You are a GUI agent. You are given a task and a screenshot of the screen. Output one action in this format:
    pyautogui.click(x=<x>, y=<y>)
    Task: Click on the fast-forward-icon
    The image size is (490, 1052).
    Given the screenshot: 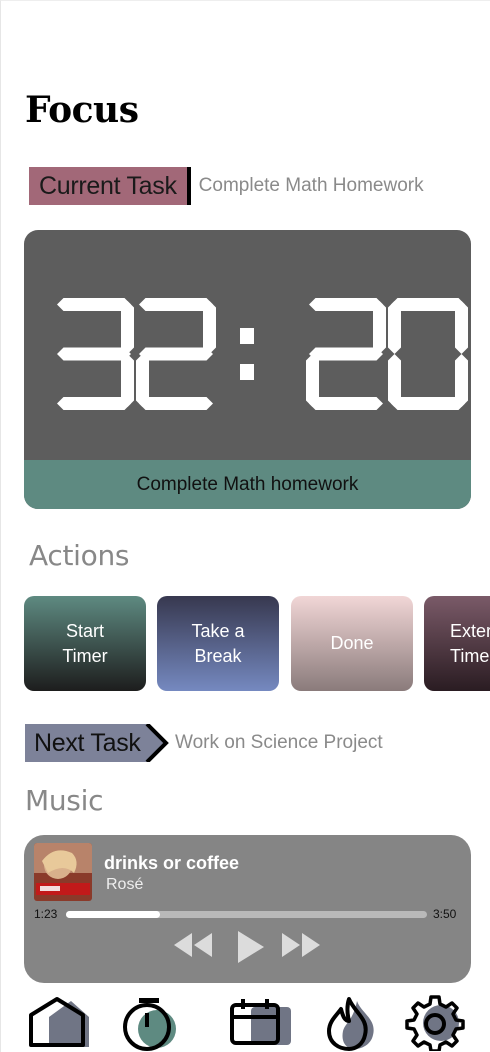 What is the action you would take?
    pyautogui.click(x=301, y=945)
    